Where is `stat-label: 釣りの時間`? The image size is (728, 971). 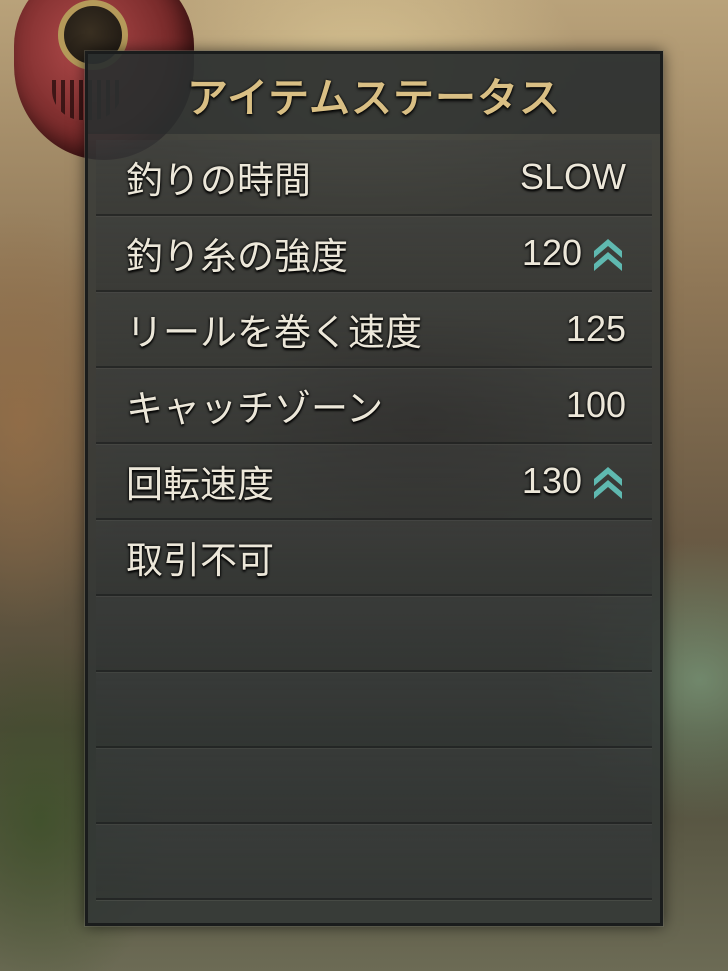
stat-label: 釣りの時間 is located at coordinates (218, 180).